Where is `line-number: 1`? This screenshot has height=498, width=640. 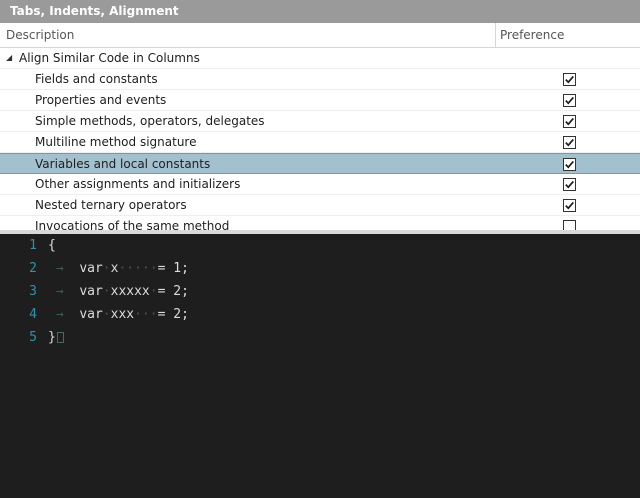 line-number: 1 is located at coordinates (33, 245).